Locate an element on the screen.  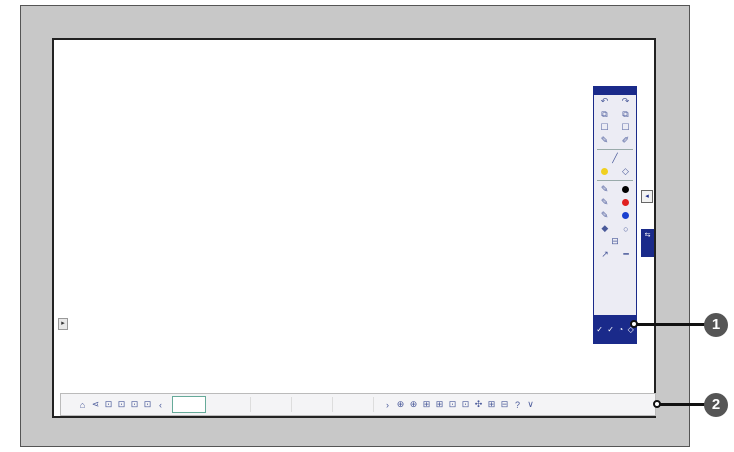
toolbar-row-select: ☐ ☐ is located at coordinates (615, 127).